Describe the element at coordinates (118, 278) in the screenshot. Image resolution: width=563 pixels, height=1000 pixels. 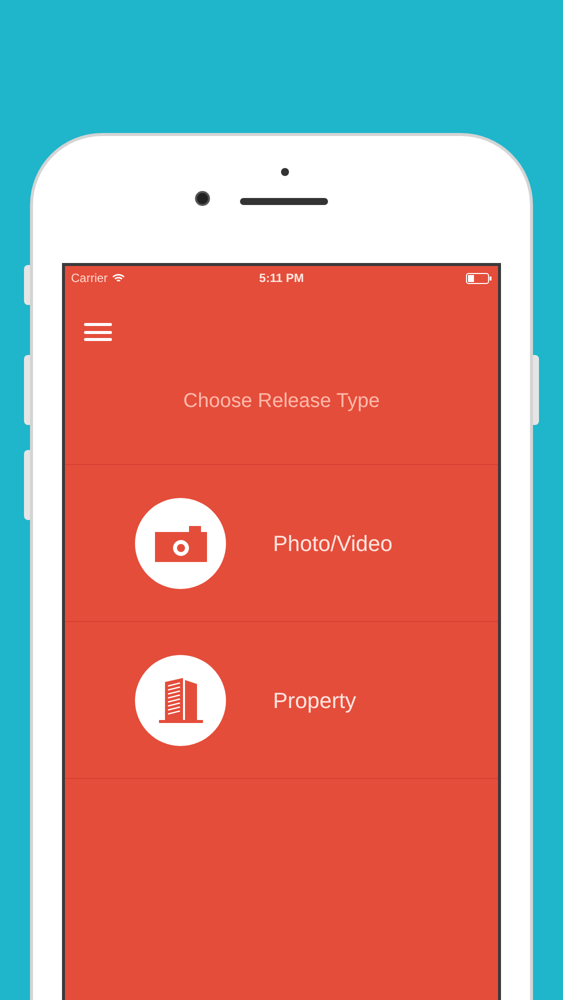
I see `wifi-icon` at that location.